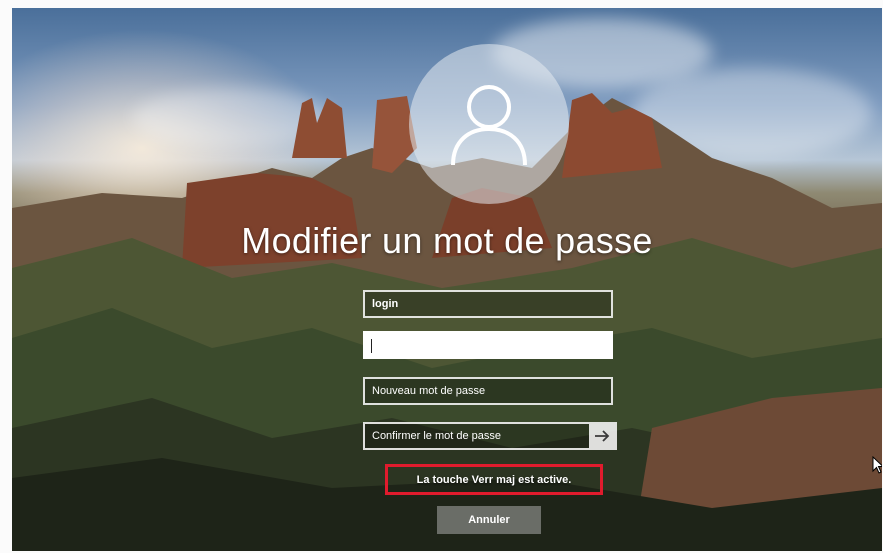 Image resolution: width=883 pixels, height=553 pixels. What do you see at coordinates (877, 465) in the screenshot?
I see `mouse-pointer-icon` at bounding box center [877, 465].